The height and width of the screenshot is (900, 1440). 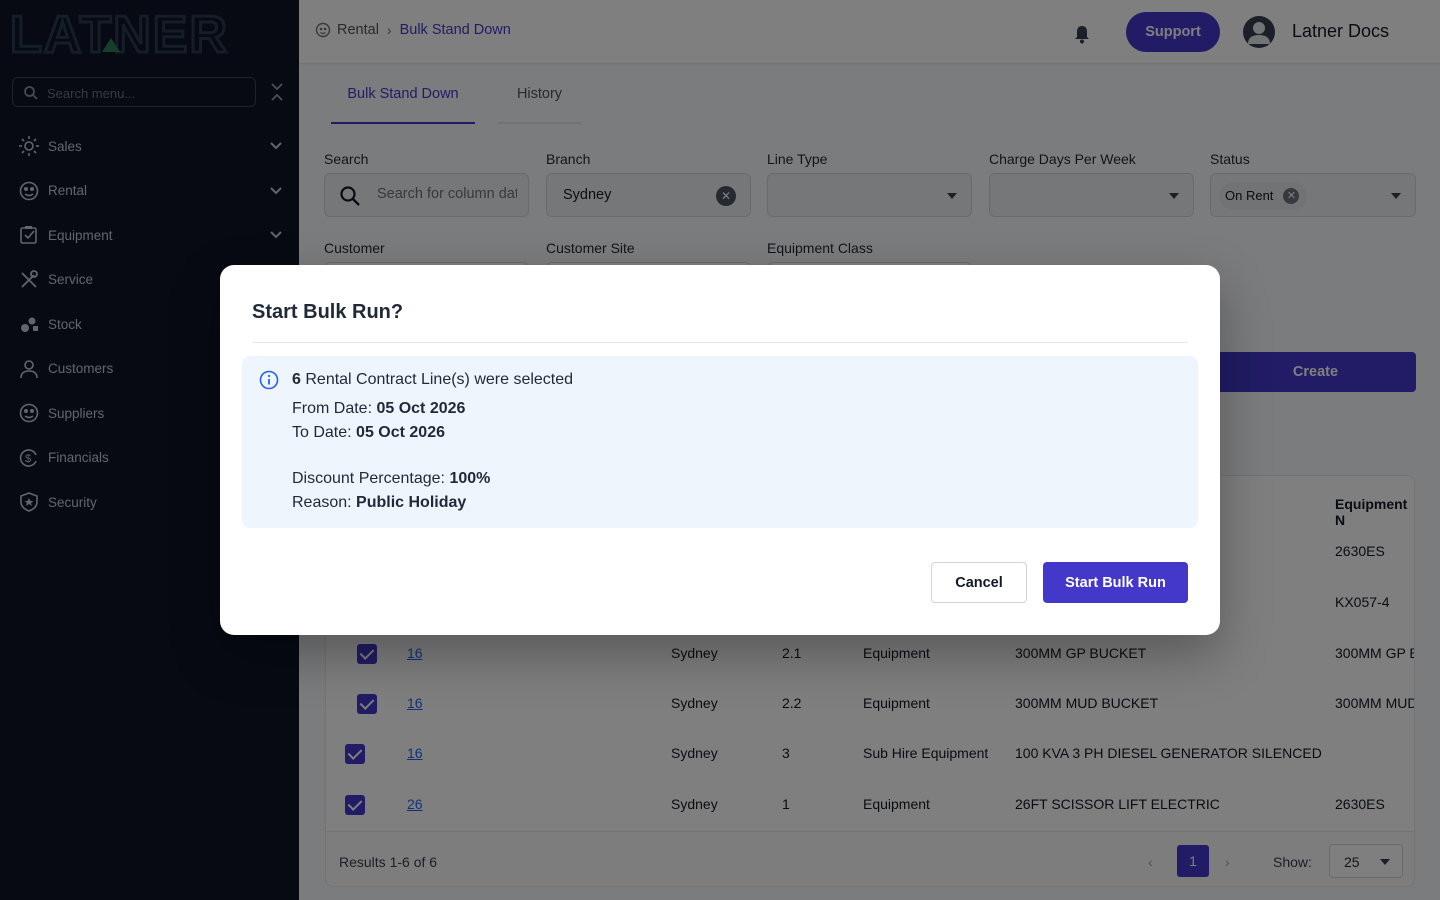 I want to click on discount-line: Discount Percentage: 100%, so click(x=391, y=479).